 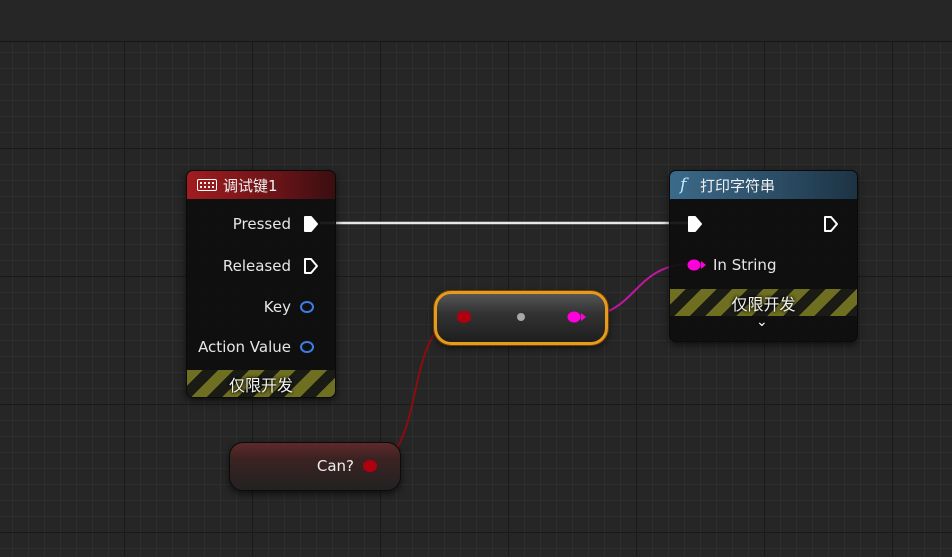 What do you see at coordinates (307, 307) in the screenshot?
I see `key-struct-pin` at bounding box center [307, 307].